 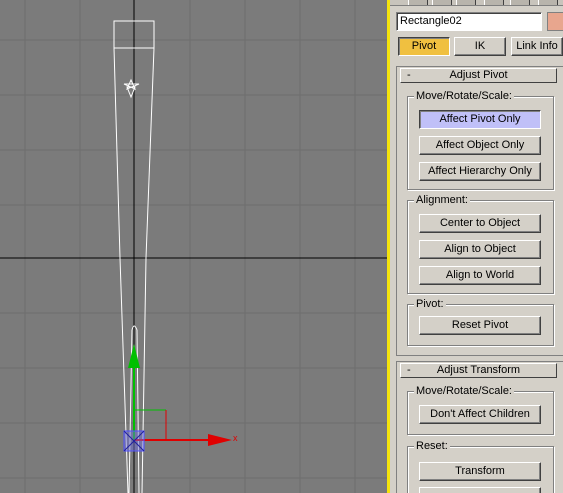 I want to click on dont-affect-children-button: Don't Affect Children, so click(x=480, y=414).